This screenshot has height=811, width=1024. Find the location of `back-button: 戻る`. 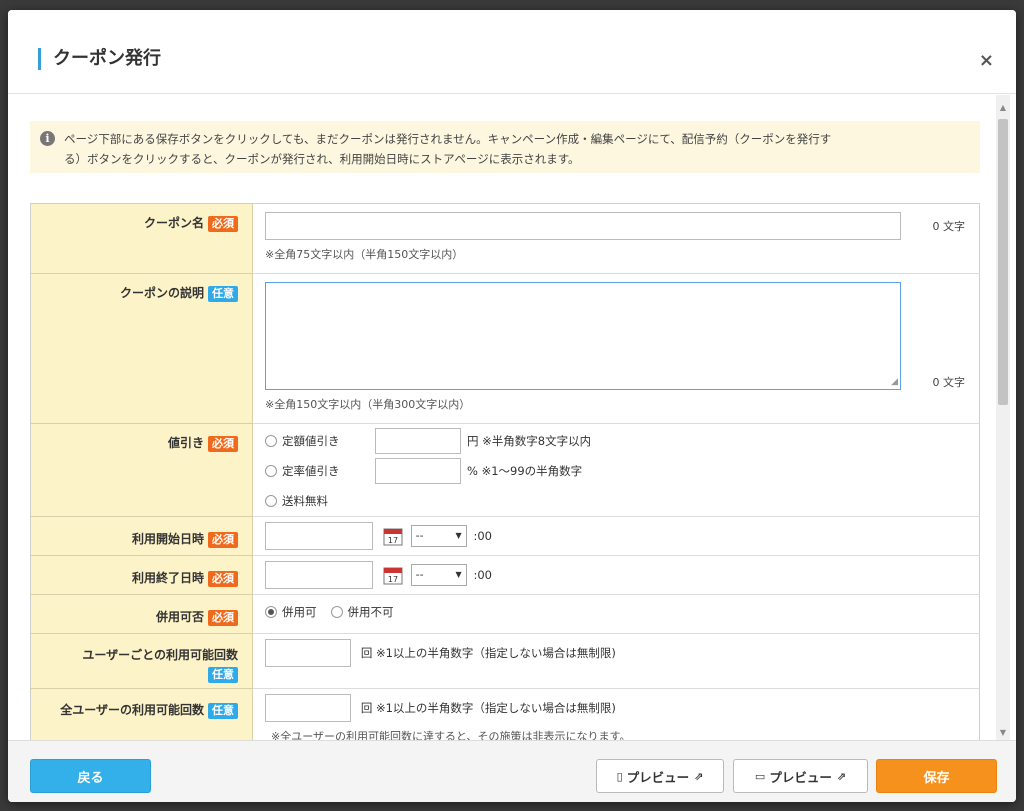

back-button: 戻る is located at coordinates (90, 776).